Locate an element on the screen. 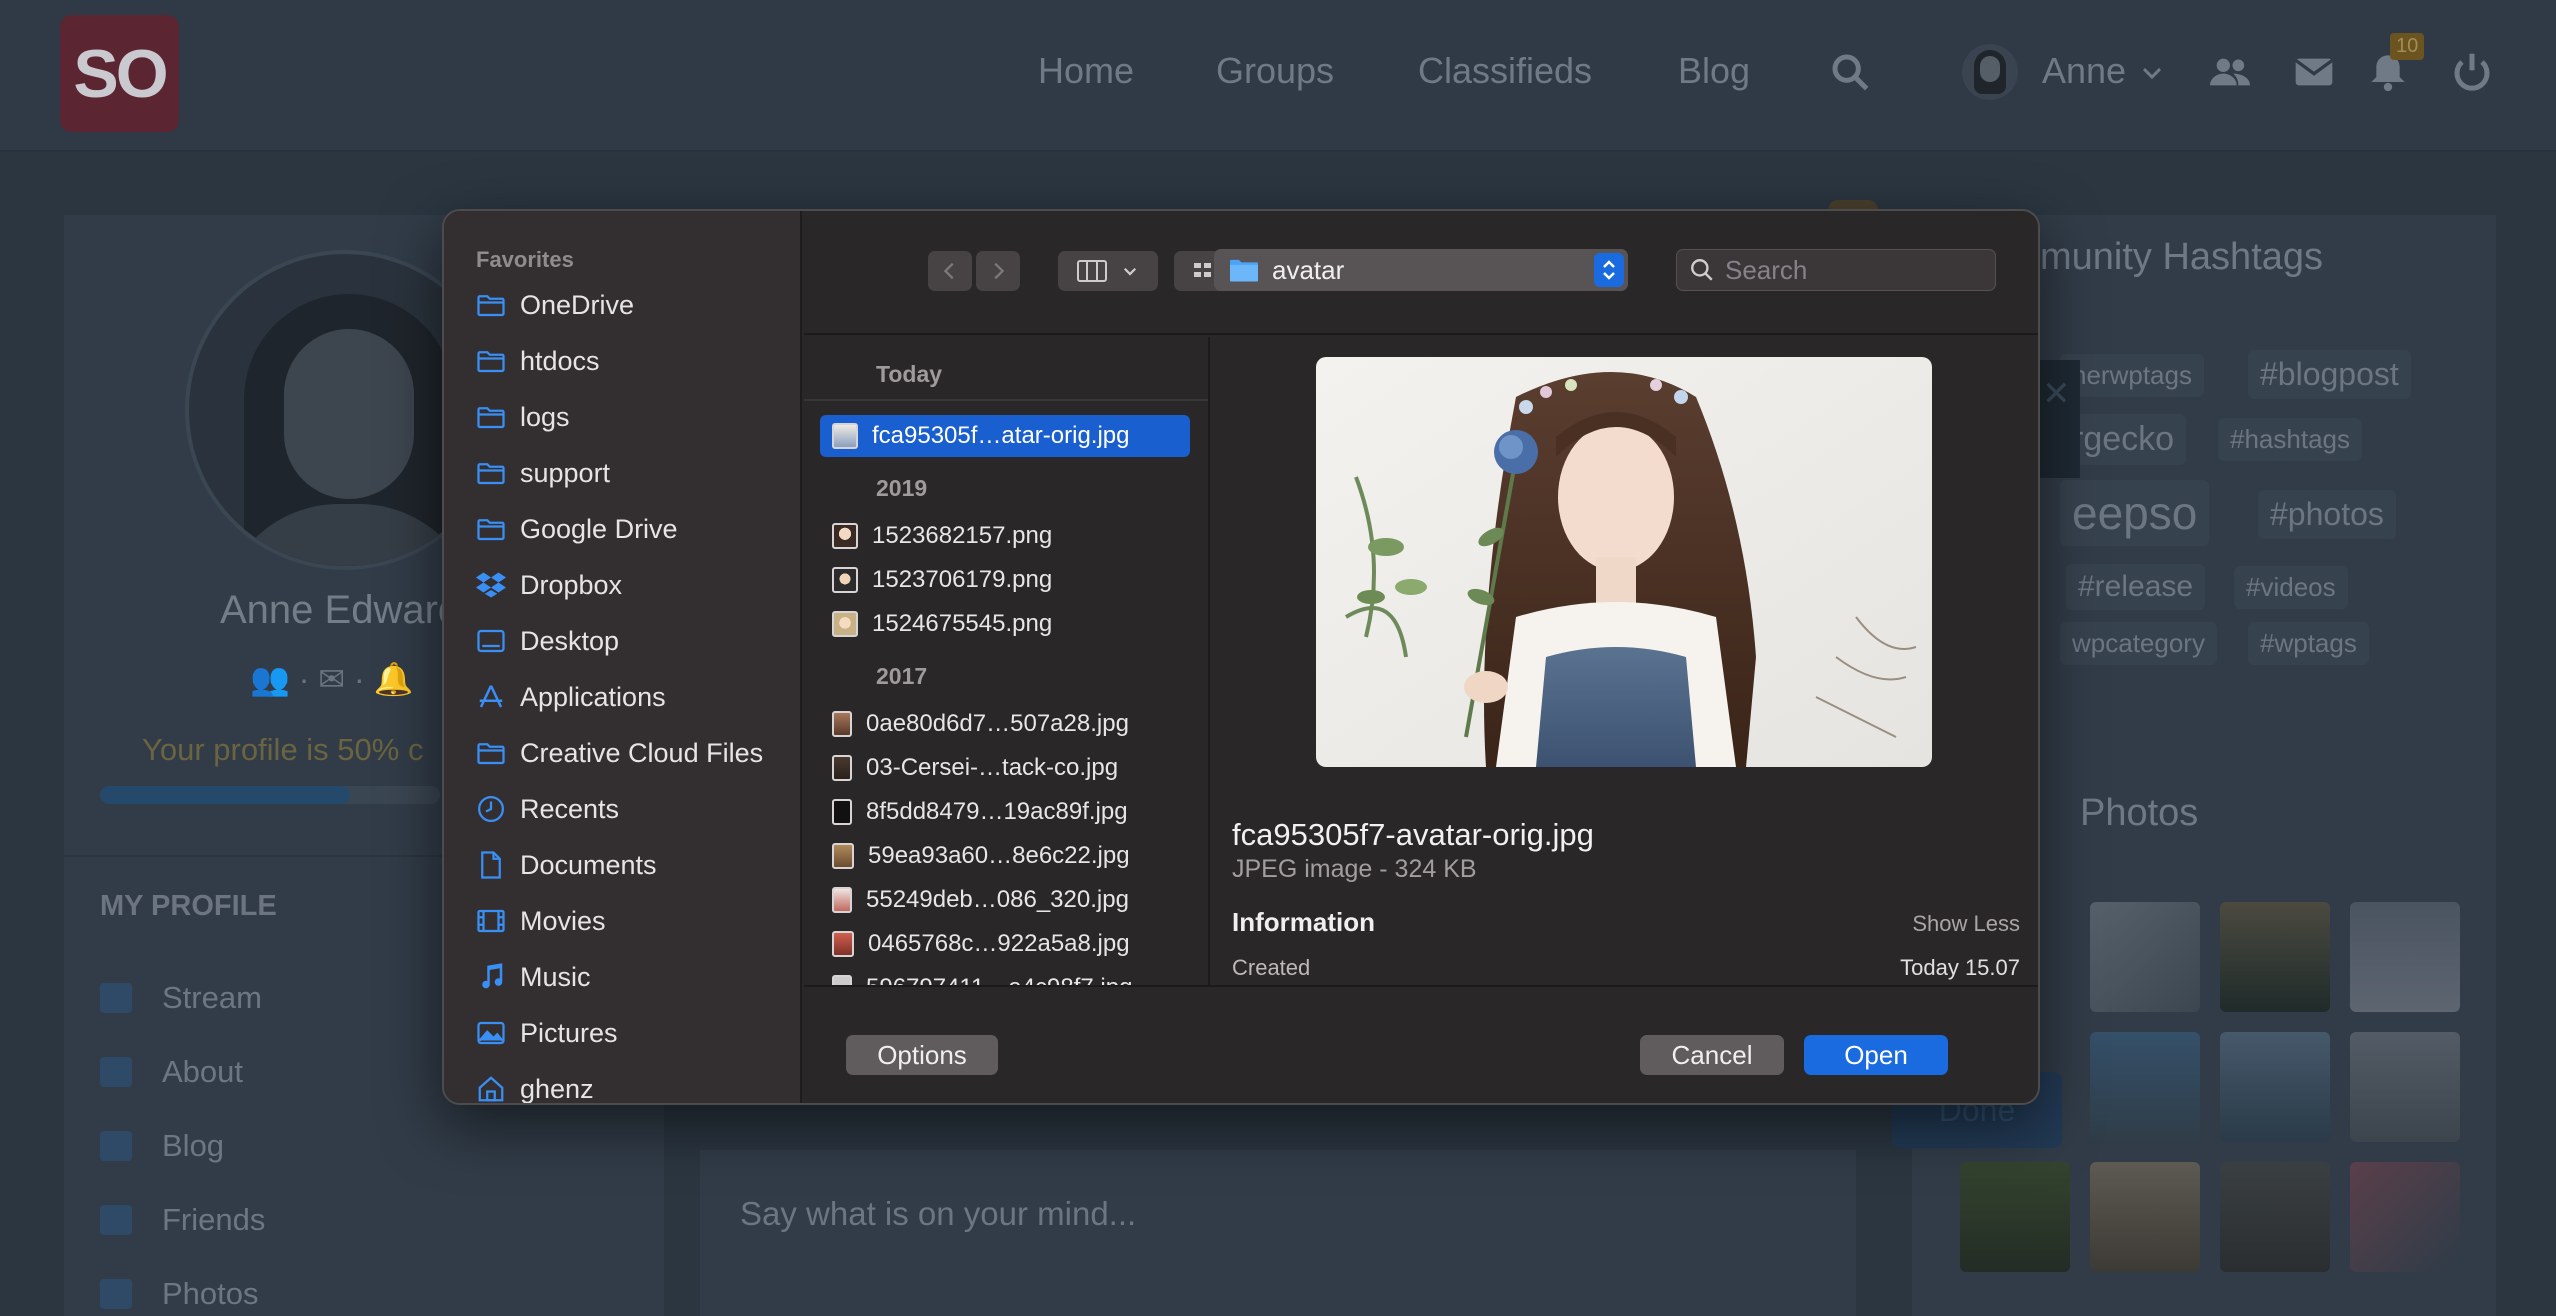 This screenshot has height=1316, width=2556. pictures-icon is located at coordinates (491, 1033).